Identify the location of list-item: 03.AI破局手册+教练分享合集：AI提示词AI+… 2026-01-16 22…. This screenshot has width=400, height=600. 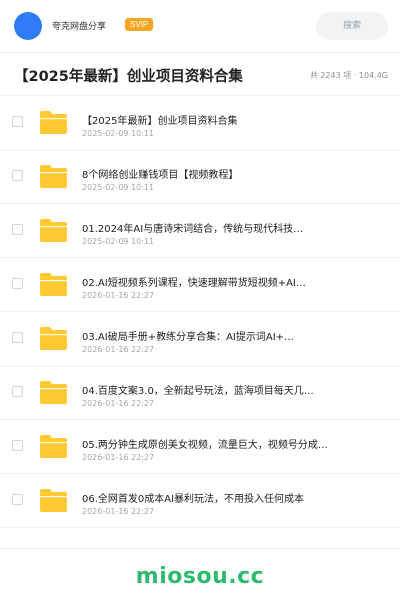
(200, 339).